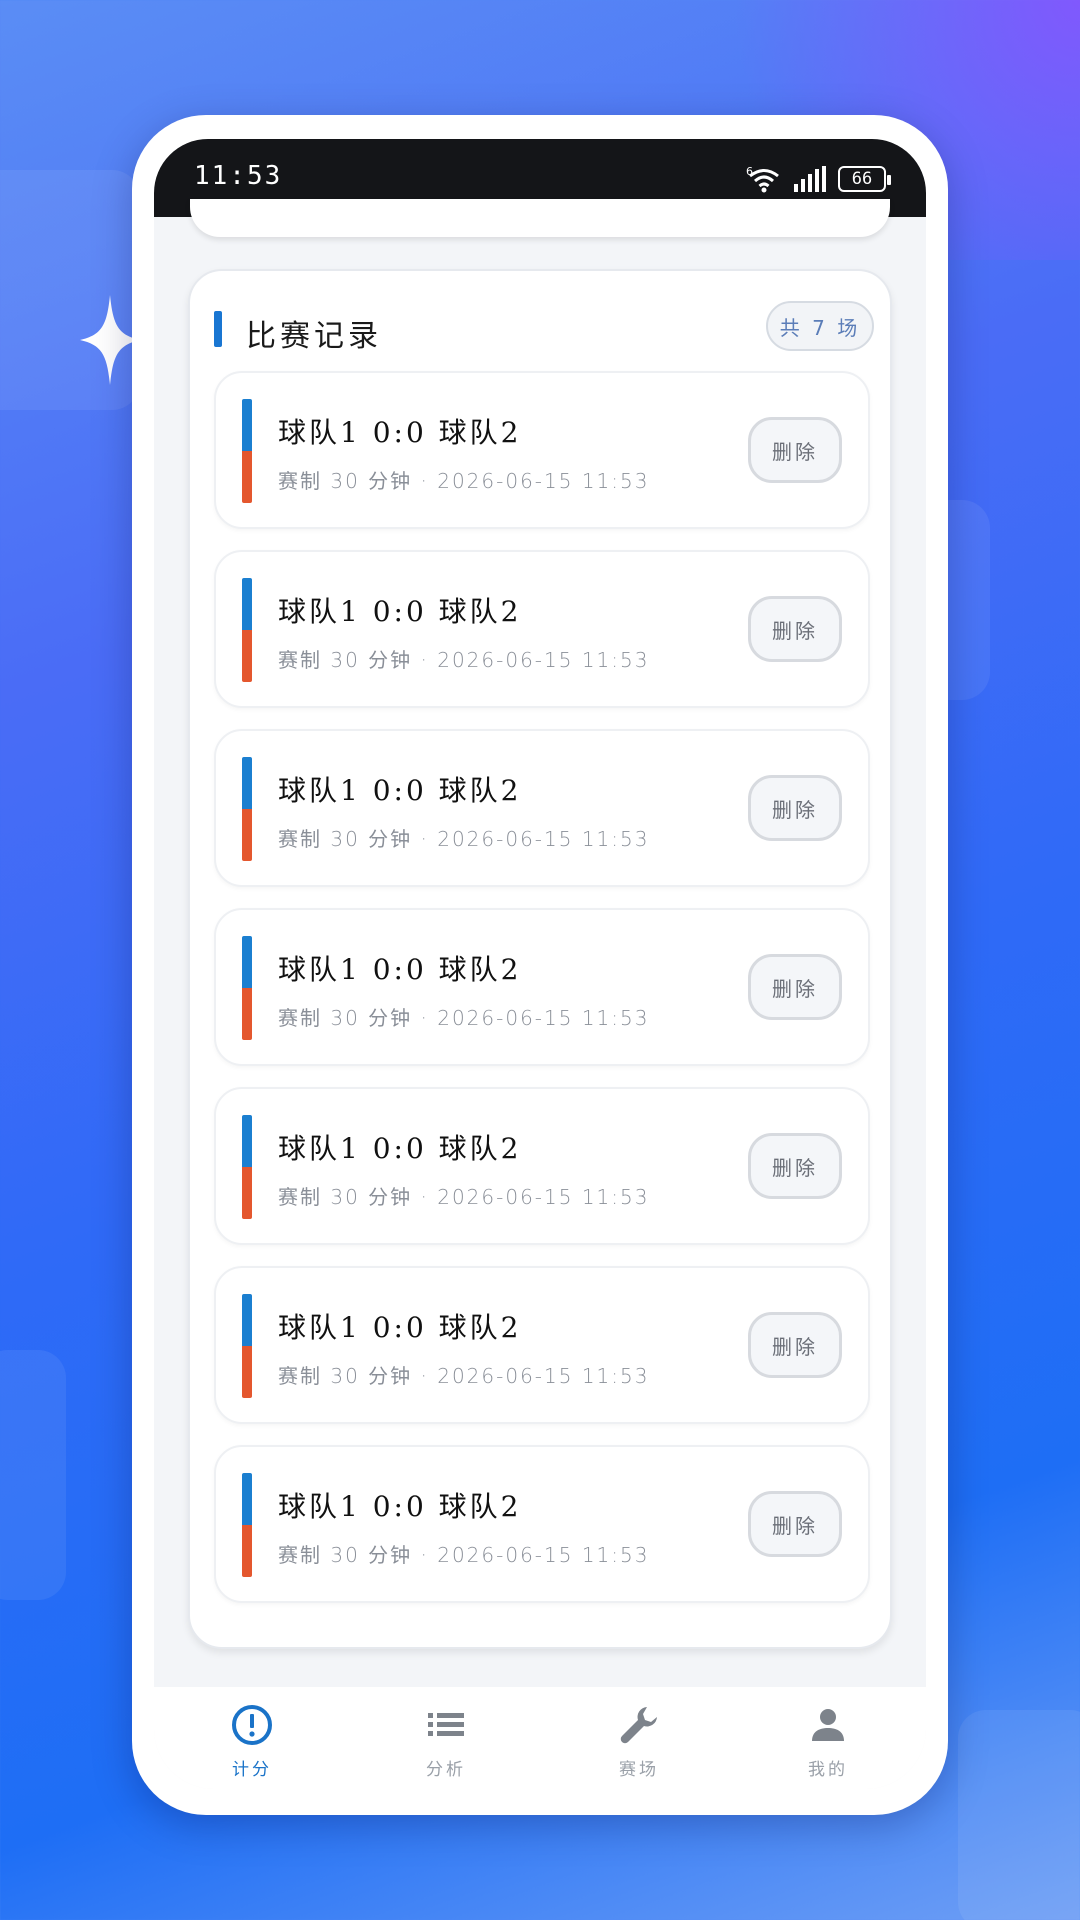  What do you see at coordinates (828, 1725) in the screenshot?
I see `person-icon` at bounding box center [828, 1725].